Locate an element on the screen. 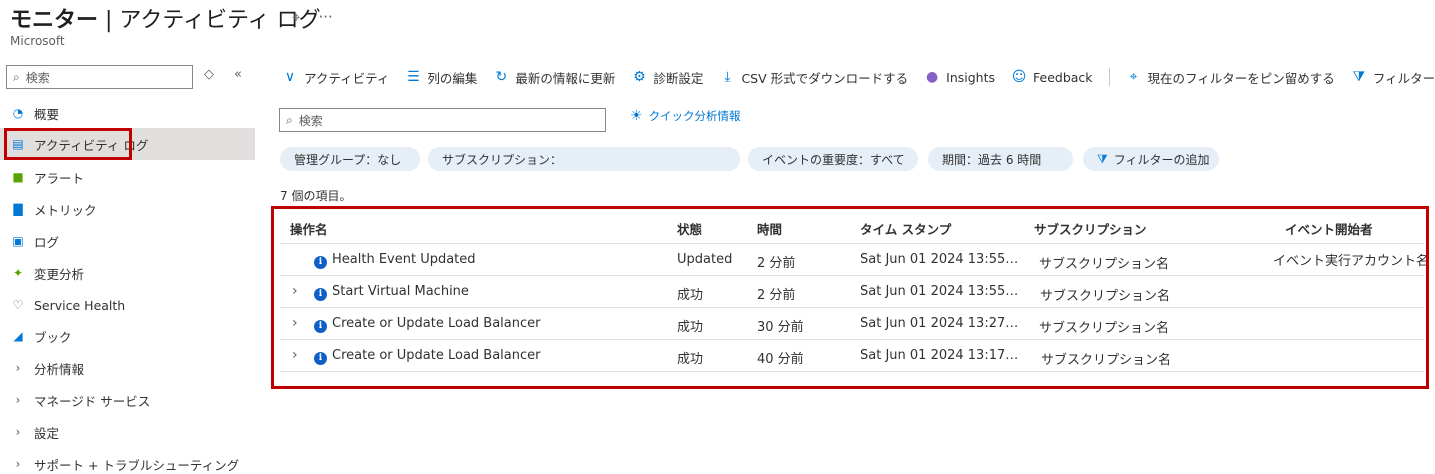  change-analysis-icon: ✦ is located at coordinates (18, 273).